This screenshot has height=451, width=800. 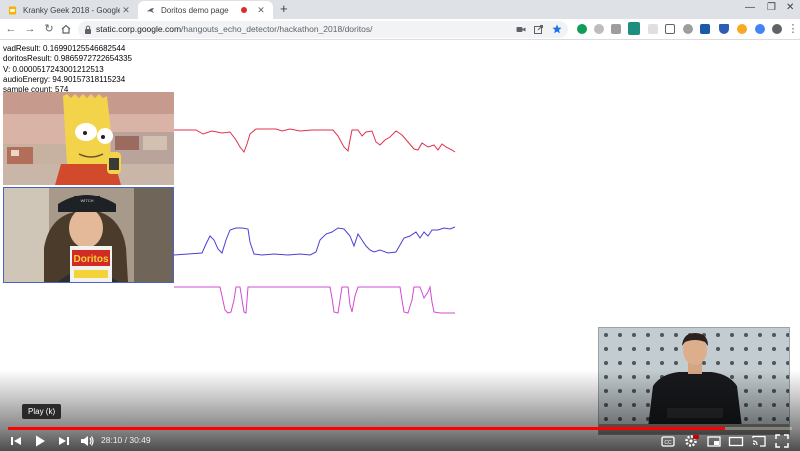 What do you see at coordinates (126, 440) in the screenshot?
I see `time-display: 28:10 / 30:49` at bounding box center [126, 440].